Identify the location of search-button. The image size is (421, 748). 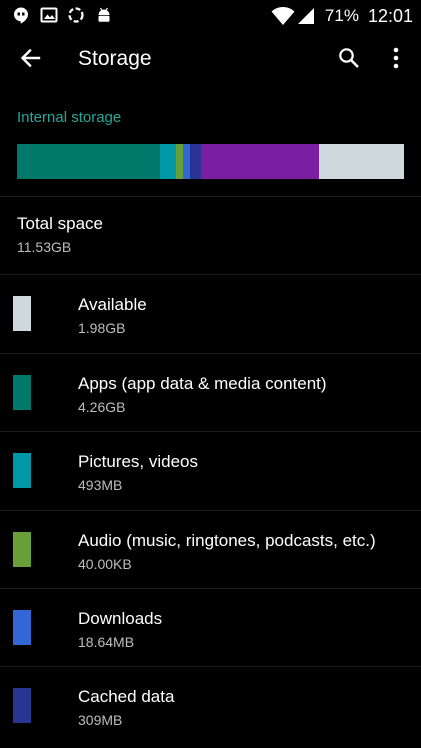
(349, 60).